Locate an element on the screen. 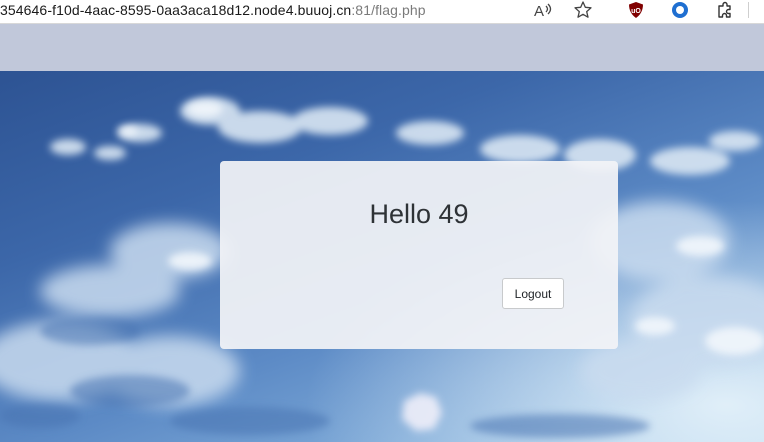 This screenshot has height=442, width=764. svg-text: uO is located at coordinates (636, 11).